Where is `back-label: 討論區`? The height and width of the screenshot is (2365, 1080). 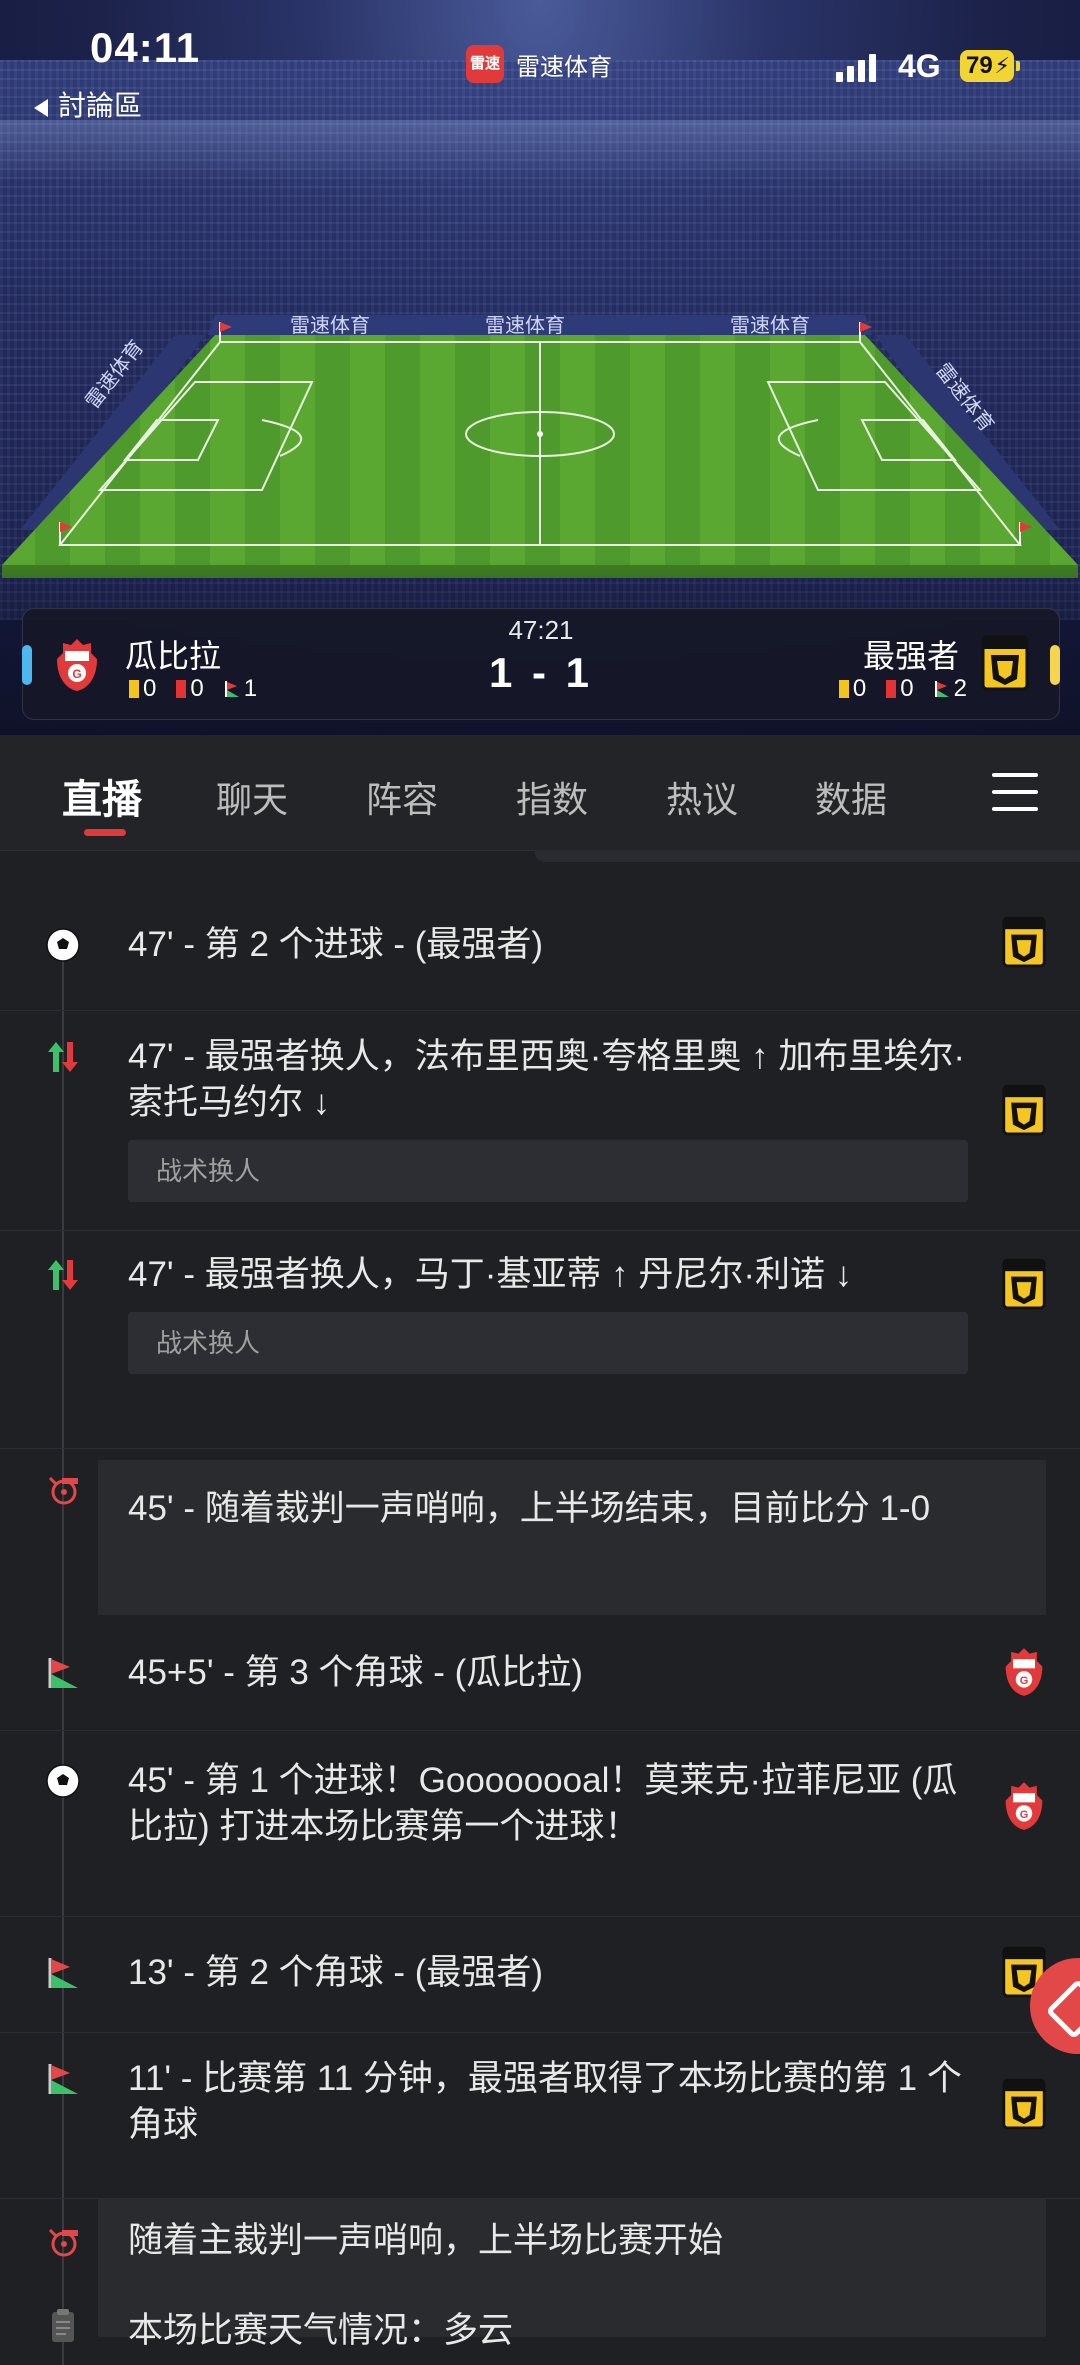
back-label: 討論區 is located at coordinates (100, 105).